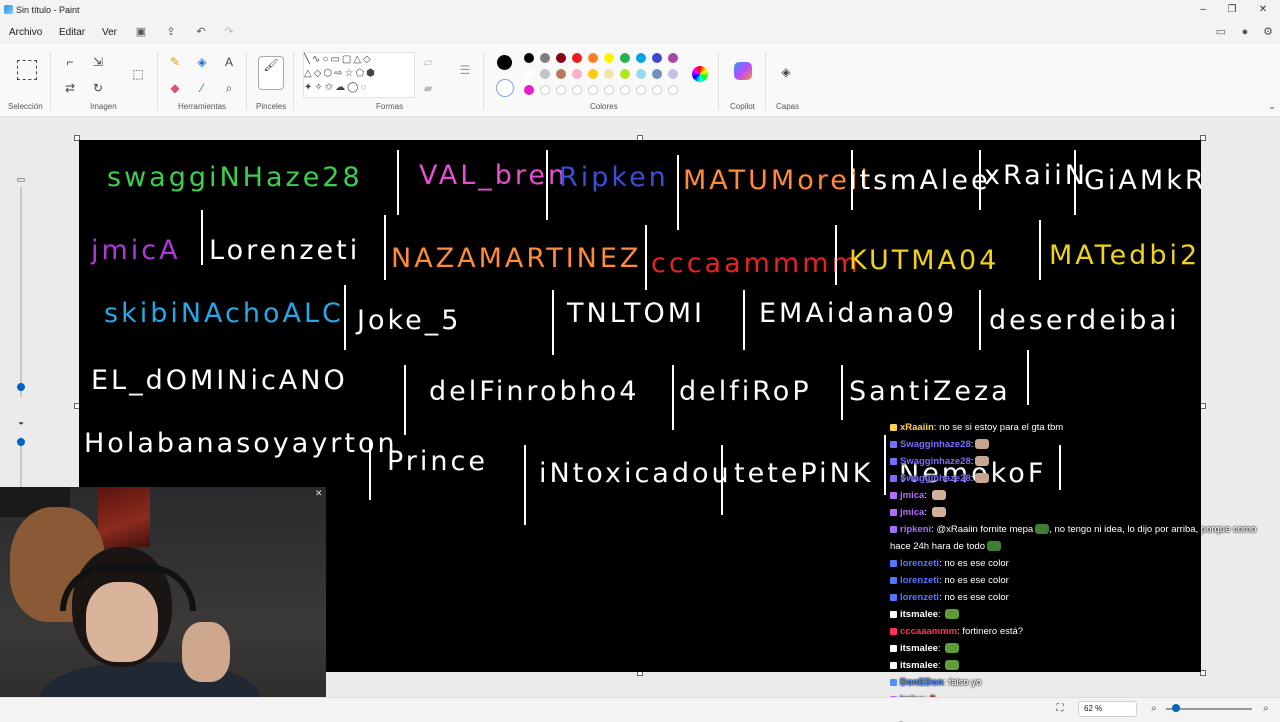 This screenshot has height=722, width=1280. What do you see at coordinates (893, 631) in the screenshot?
I see `chat-badge-icon` at bounding box center [893, 631].